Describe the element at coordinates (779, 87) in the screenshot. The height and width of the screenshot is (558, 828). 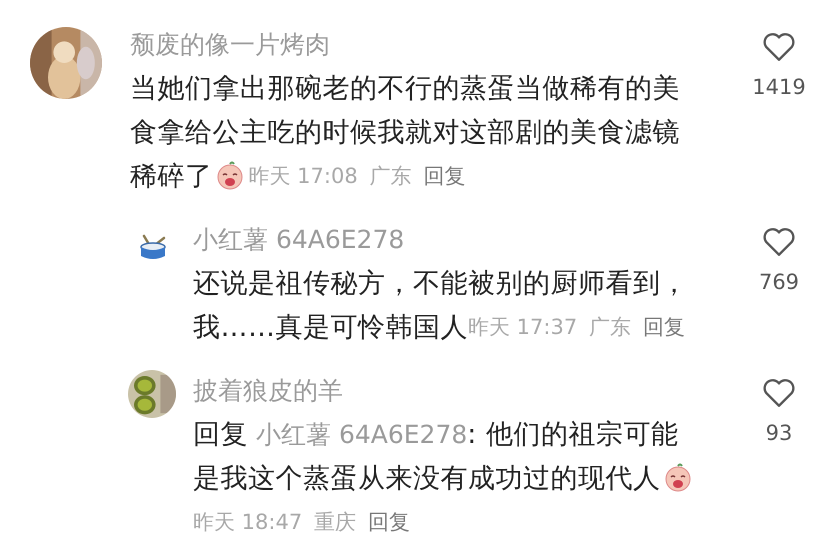
I see `like-count: 1419` at that location.